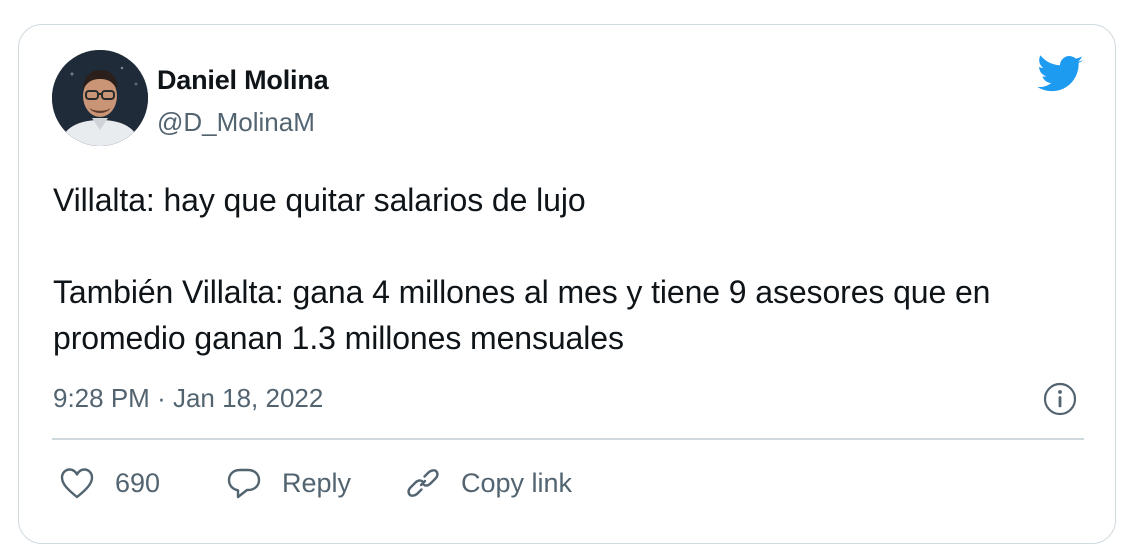  I want to click on copy-link-label: Copy link, so click(517, 482).